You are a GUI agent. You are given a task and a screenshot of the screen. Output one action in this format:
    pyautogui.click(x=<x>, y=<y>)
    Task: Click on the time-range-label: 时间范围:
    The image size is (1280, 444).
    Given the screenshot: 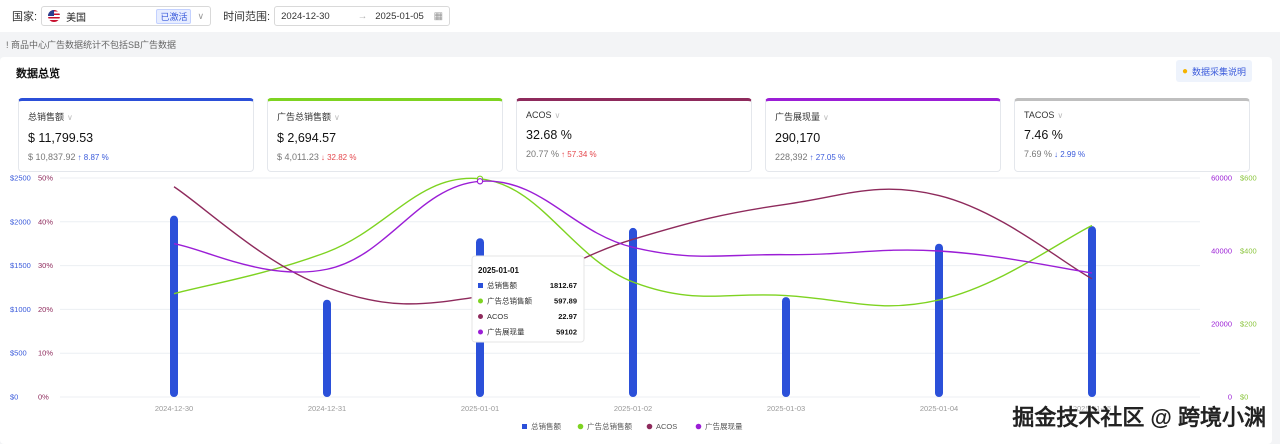 What is the action you would take?
    pyautogui.click(x=247, y=17)
    